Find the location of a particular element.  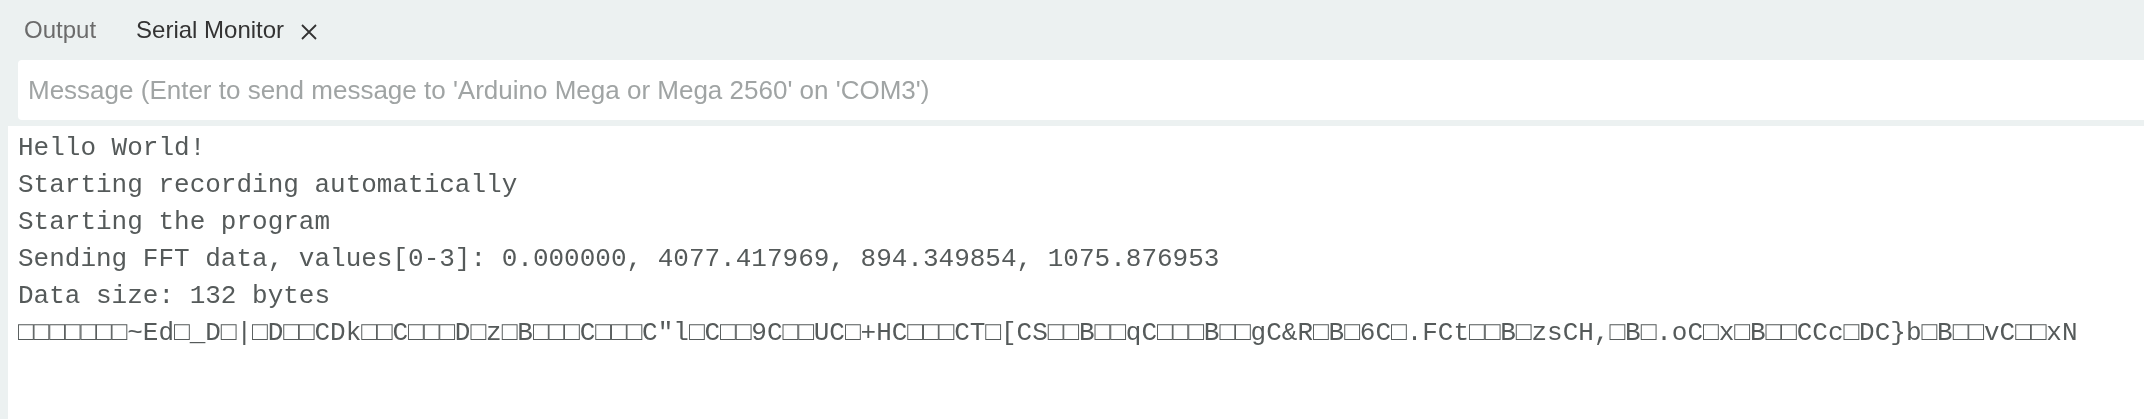

output-line: Hello World! is located at coordinates (112, 148).